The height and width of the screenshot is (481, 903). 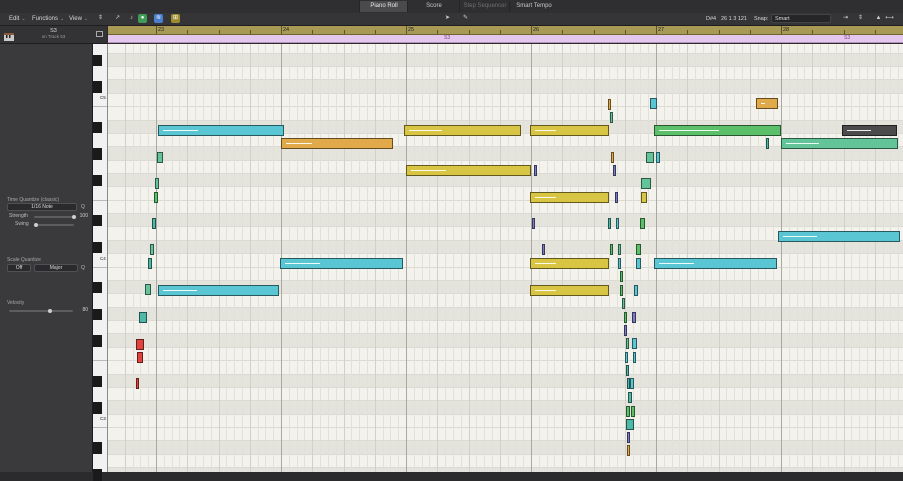 I want to click on time-quantize-apply: Q, so click(x=83, y=207).